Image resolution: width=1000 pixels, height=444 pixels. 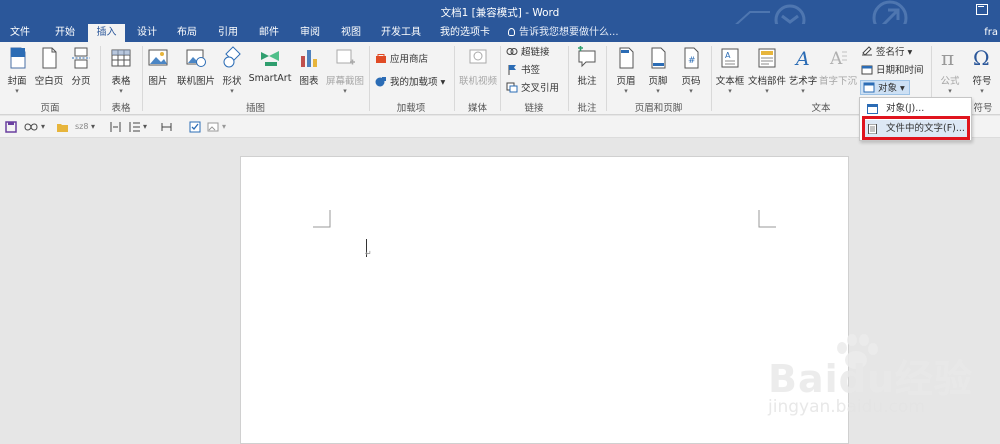 What do you see at coordinates (401, 33) in the screenshot?
I see `tab-developer: 开发工具` at bounding box center [401, 33].